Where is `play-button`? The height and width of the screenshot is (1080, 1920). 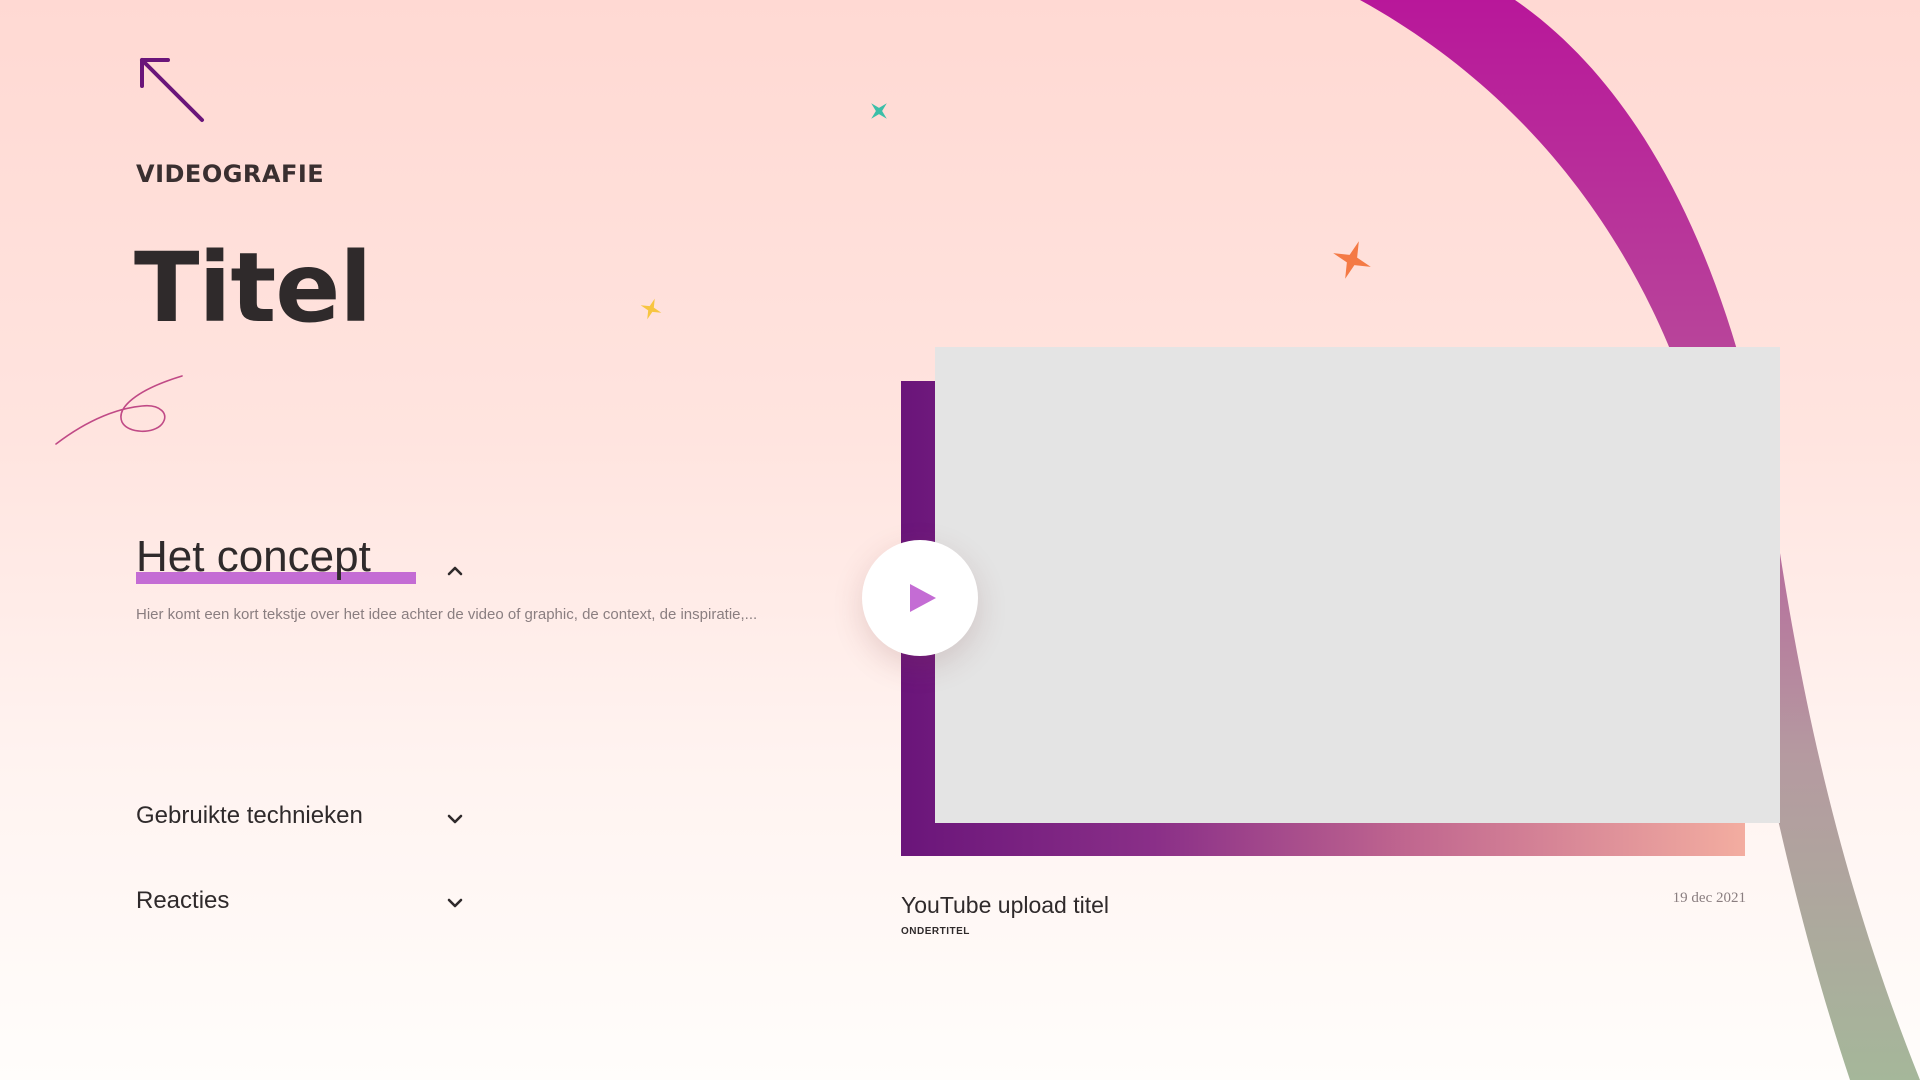 play-button is located at coordinates (920, 598).